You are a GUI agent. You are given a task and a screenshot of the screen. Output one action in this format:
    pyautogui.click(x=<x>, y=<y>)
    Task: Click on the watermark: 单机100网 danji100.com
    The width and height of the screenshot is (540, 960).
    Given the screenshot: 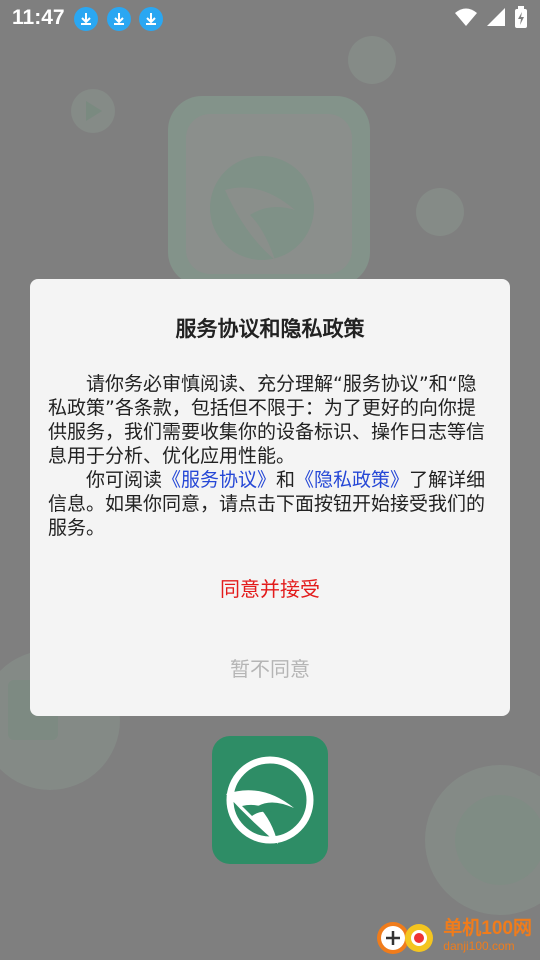 What is the action you would take?
    pyautogui.click(x=452, y=936)
    